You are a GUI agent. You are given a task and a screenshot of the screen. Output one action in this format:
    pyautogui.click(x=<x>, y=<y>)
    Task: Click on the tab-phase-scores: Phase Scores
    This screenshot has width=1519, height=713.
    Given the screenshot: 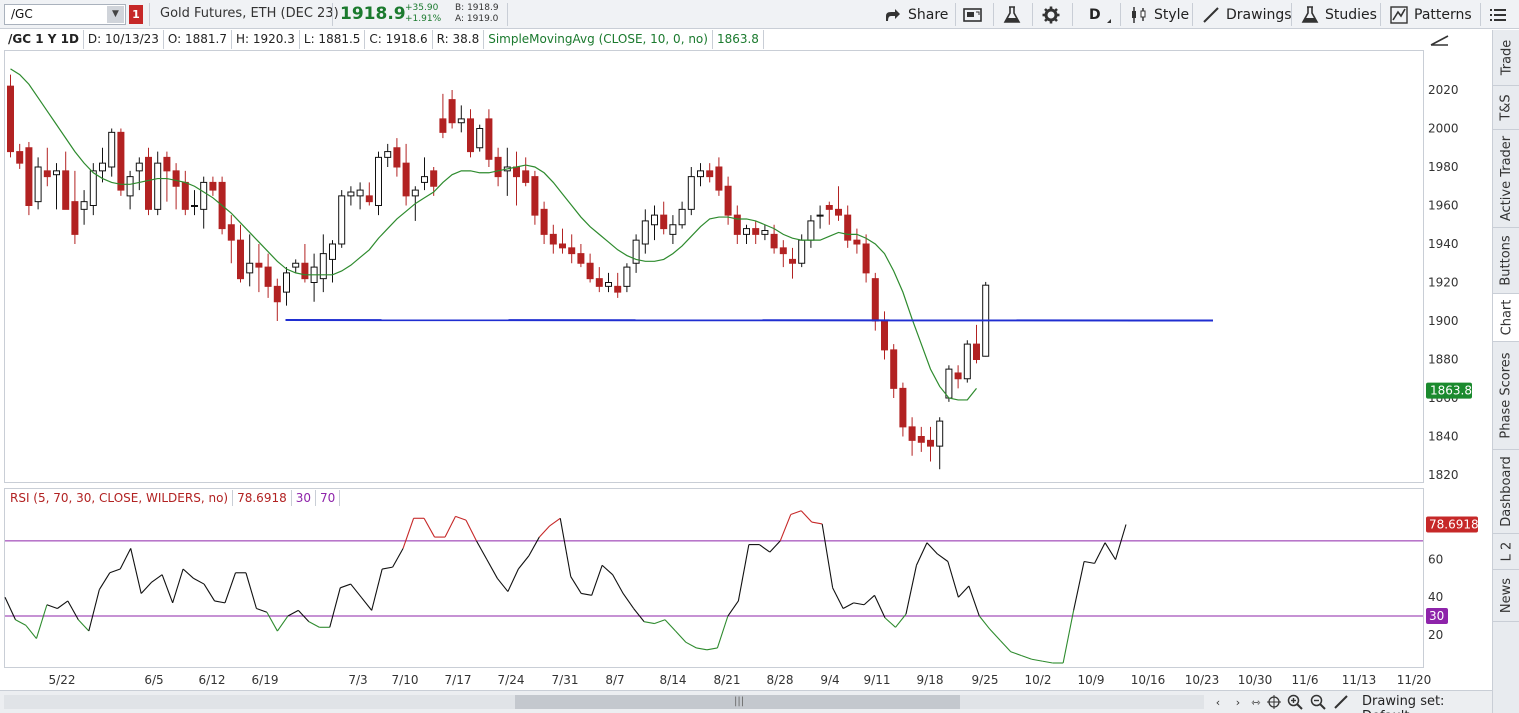 What is the action you would take?
    pyautogui.click(x=1506, y=396)
    